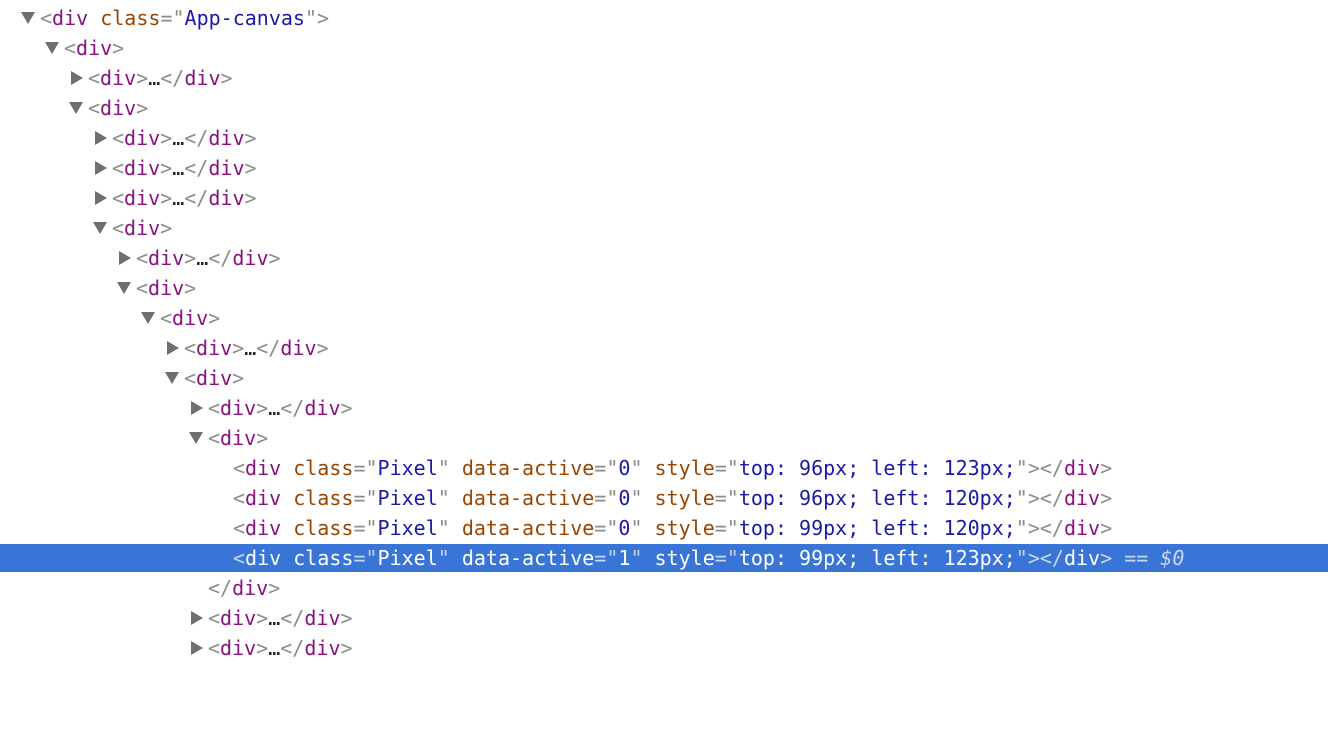 The height and width of the screenshot is (746, 1328). Describe the element at coordinates (877, 528) in the screenshot. I see `attribute-value: top: 99px; left: 120px;` at that location.